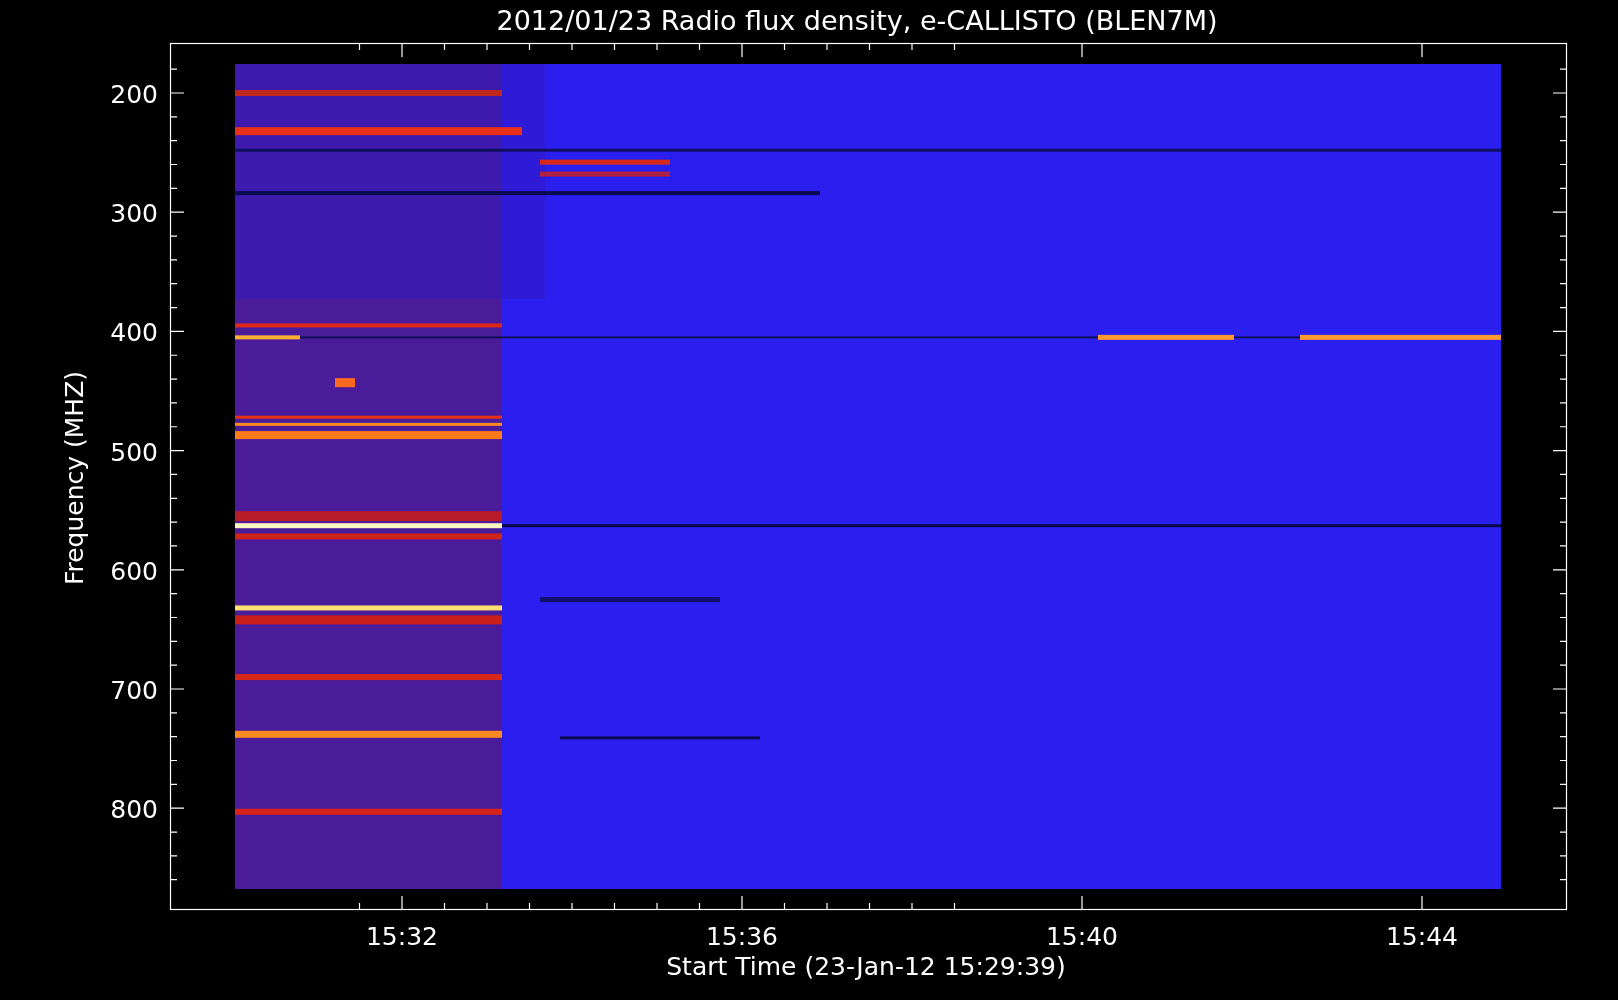 The height and width of the screenshot is (1000, 1618). Describe the element at coordinates (134, 94) in the screenshot. I see `tick-label: 200` at that location.